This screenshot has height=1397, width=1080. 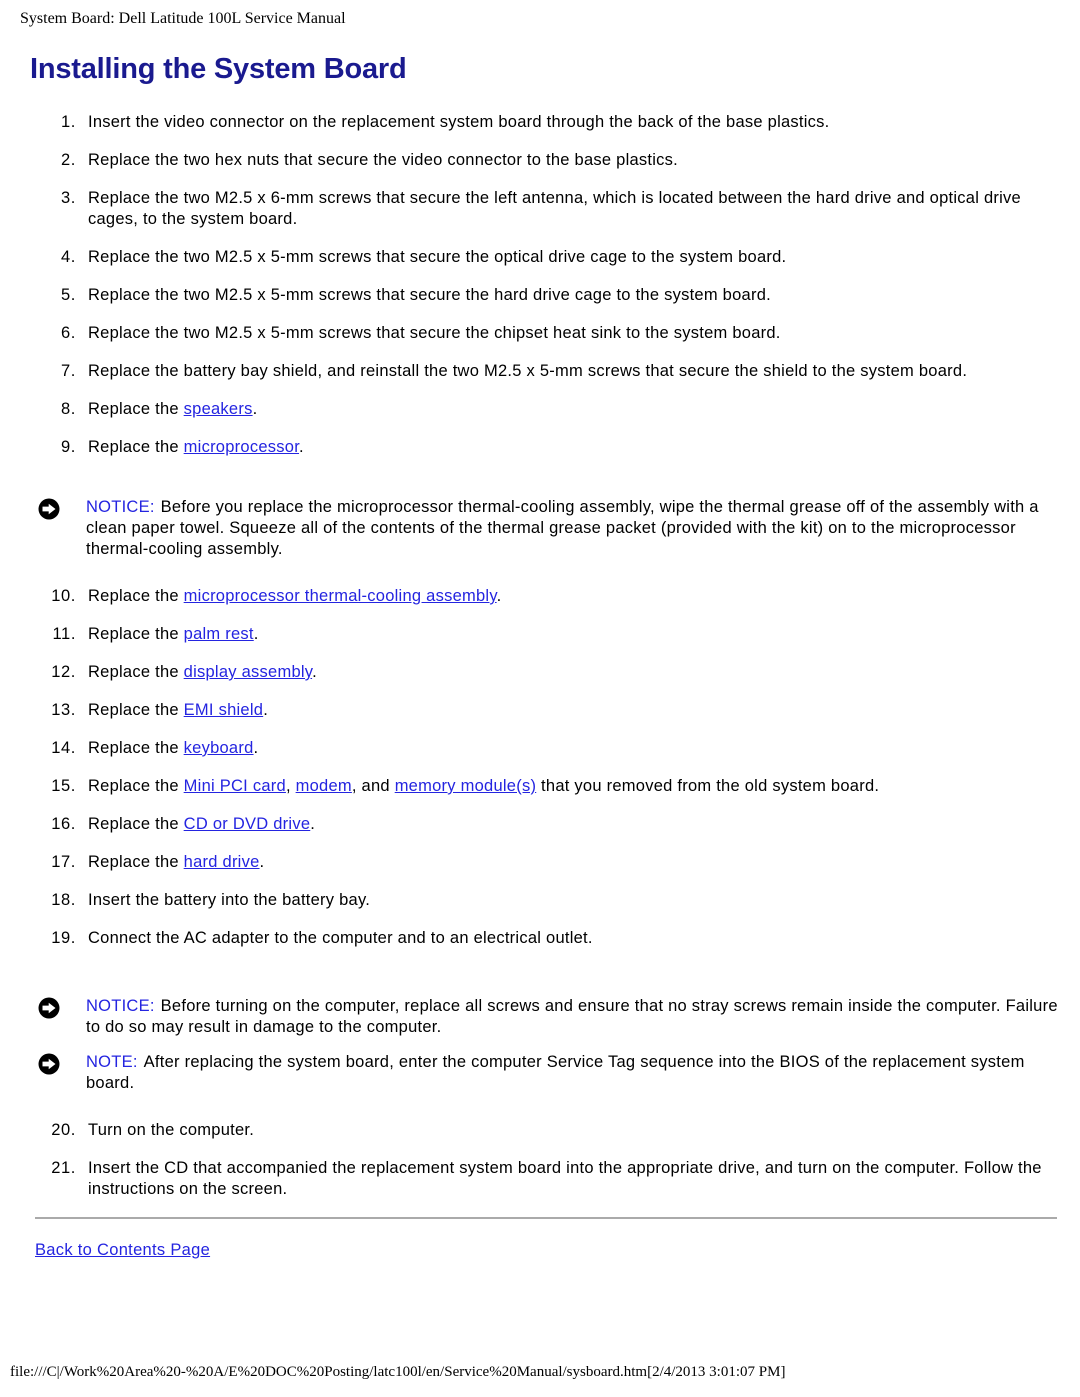 I want to click on procedure-step: 20. Turn on the computer., so click(x=540, y=1130).